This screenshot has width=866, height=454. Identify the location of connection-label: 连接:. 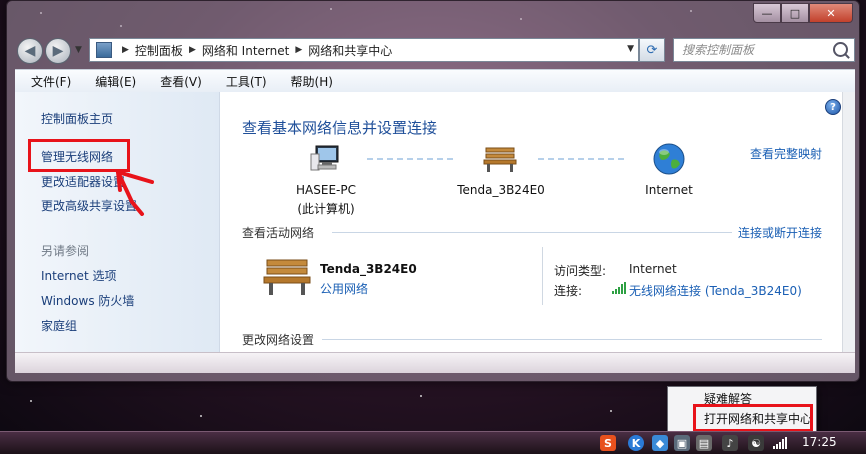
(568, 291).